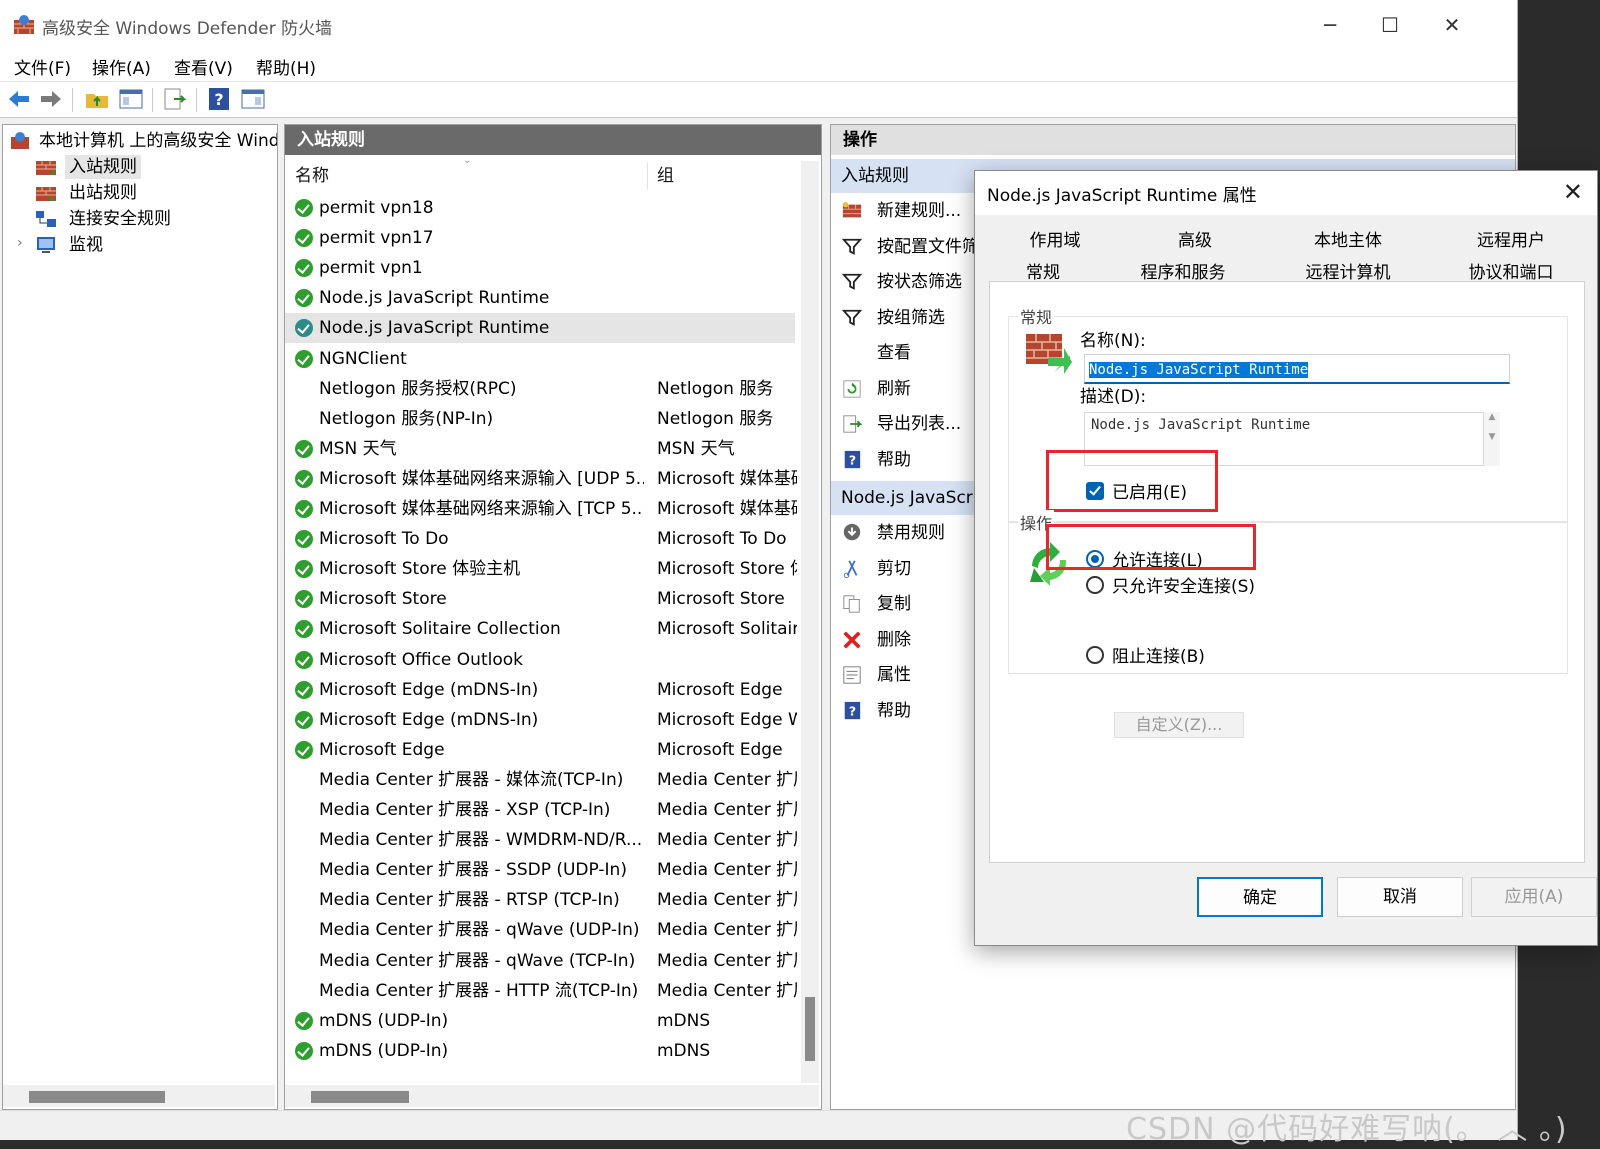  I want to click on show-hide-tree-icon, so click(131, 99).